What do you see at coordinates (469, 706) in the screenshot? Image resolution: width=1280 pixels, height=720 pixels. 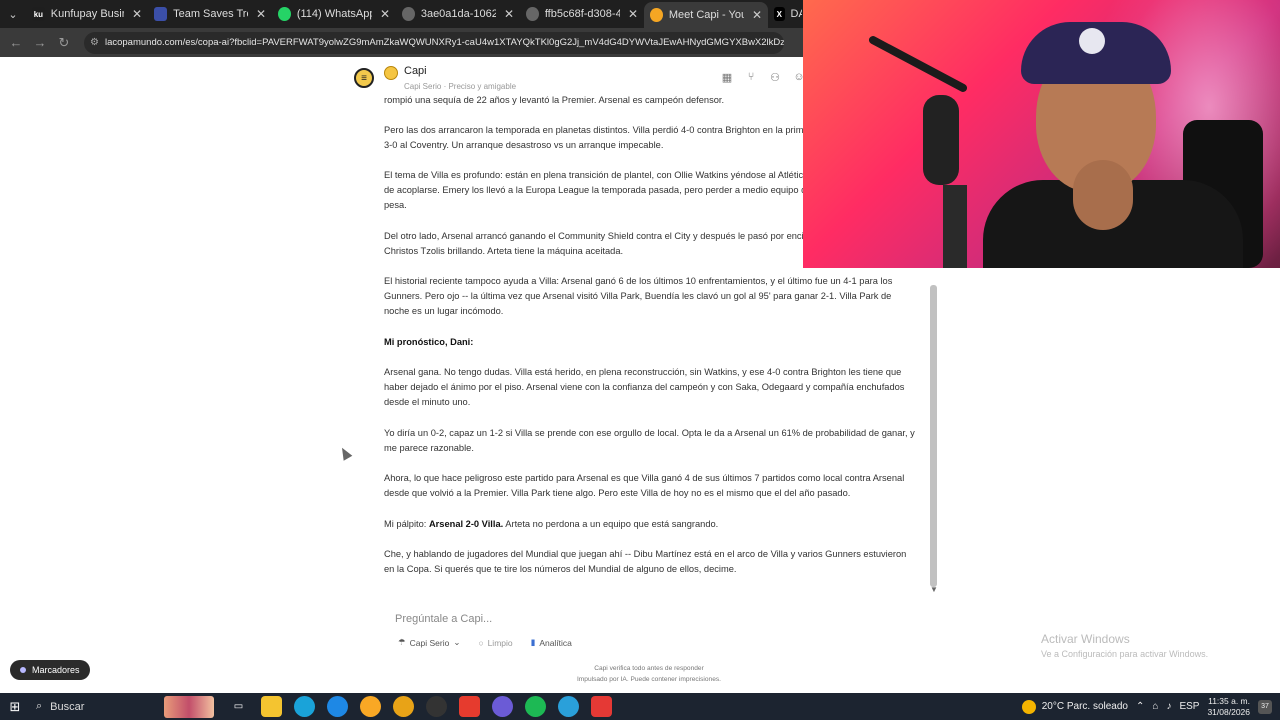 I see `brave-icon` at bounding box center [469, 706].